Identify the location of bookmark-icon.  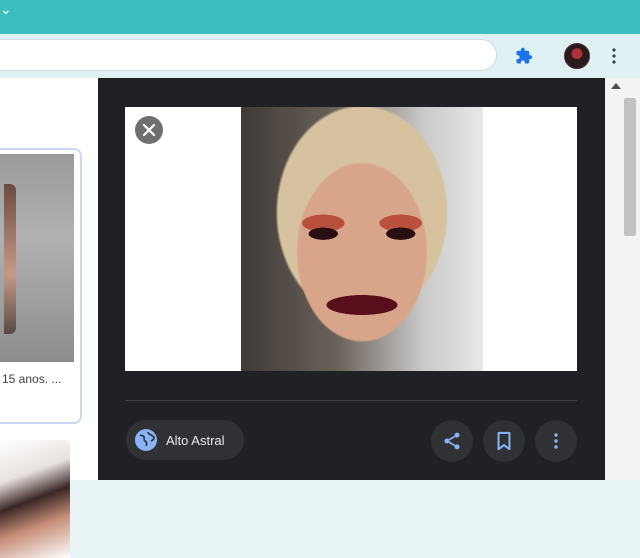
(504, 441).